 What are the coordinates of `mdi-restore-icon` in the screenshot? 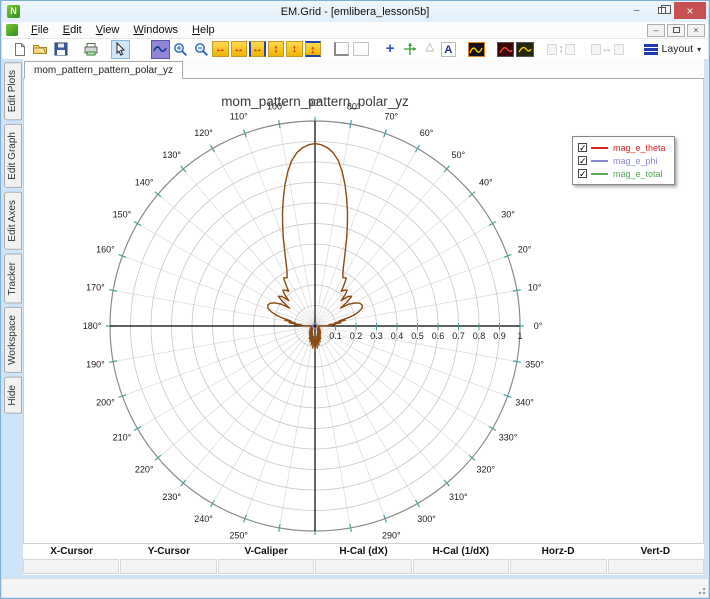 It's located at (676, 30).